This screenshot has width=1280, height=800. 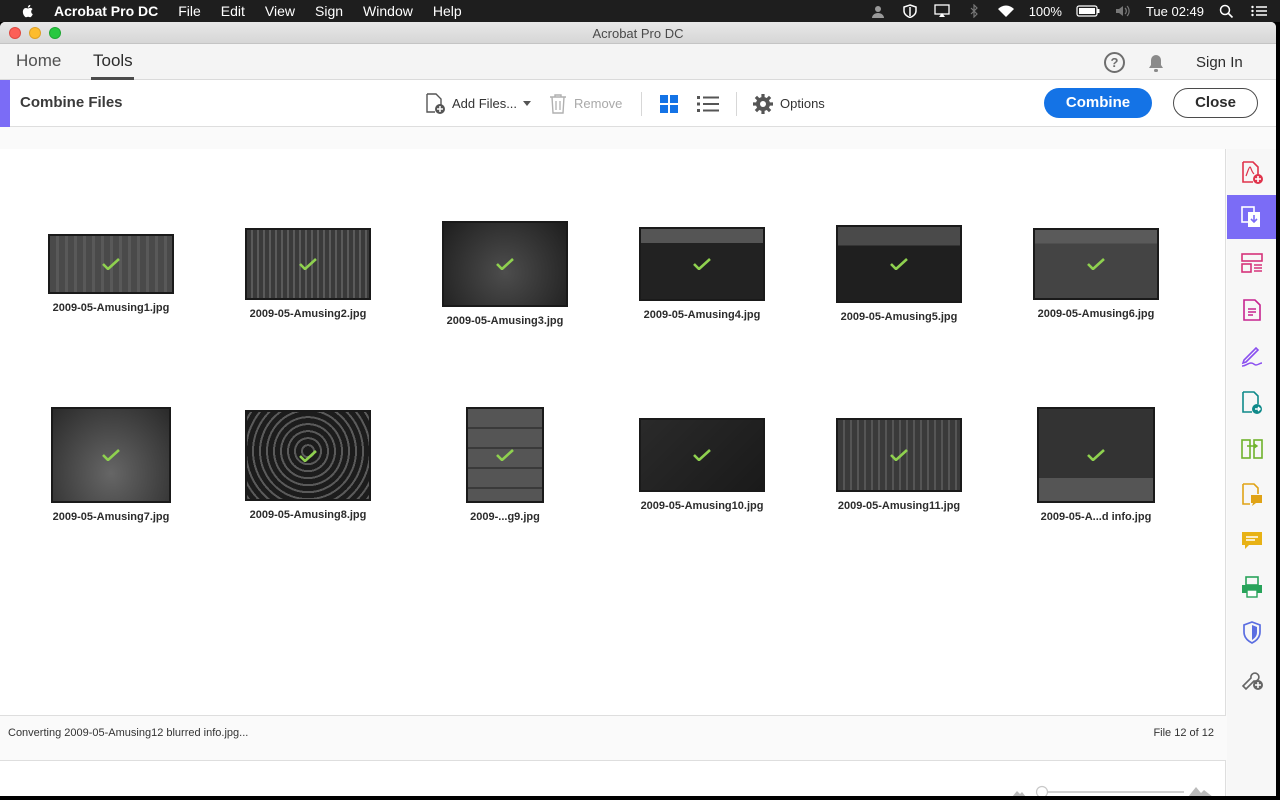 What do you see at coordinates (1114, 62) in the screenshot?
I see `help-icon: ?` at bounding box center [1114, 62].